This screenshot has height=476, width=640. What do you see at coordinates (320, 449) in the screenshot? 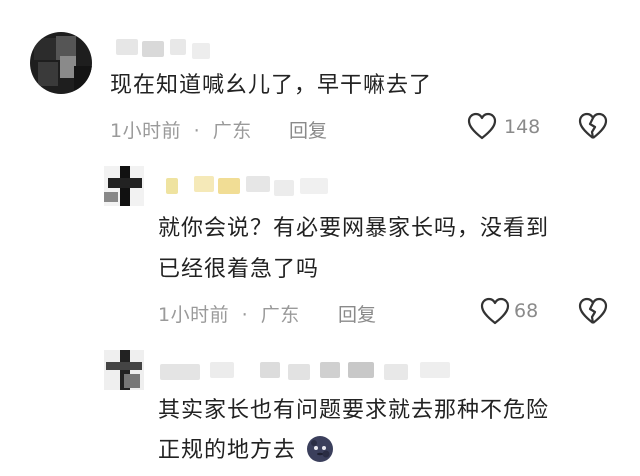
I see `moon-face-emoji-icon` at bounding box center [320, 449].